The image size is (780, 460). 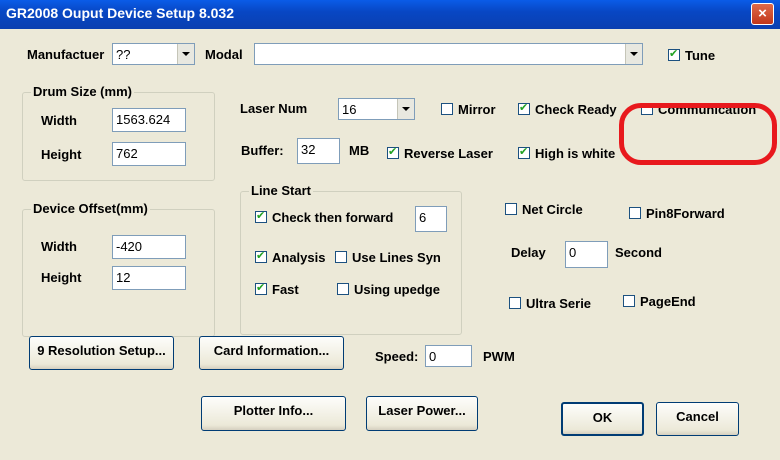 I want to click on speed-unit: PWM, so click(x=499, y=356).